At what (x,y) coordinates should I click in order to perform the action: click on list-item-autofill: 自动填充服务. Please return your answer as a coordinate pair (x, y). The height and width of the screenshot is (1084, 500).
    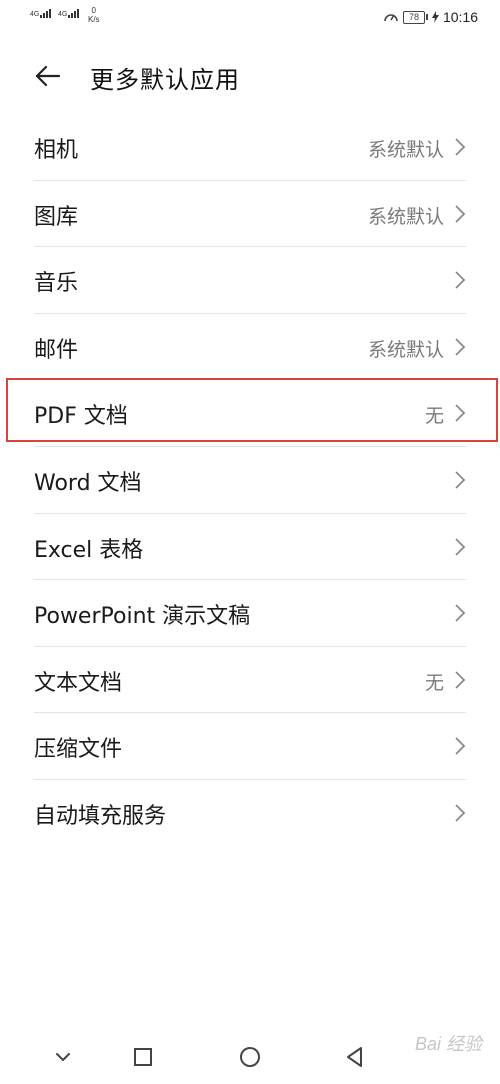
    Looking at the image, I should click on (250, 813).